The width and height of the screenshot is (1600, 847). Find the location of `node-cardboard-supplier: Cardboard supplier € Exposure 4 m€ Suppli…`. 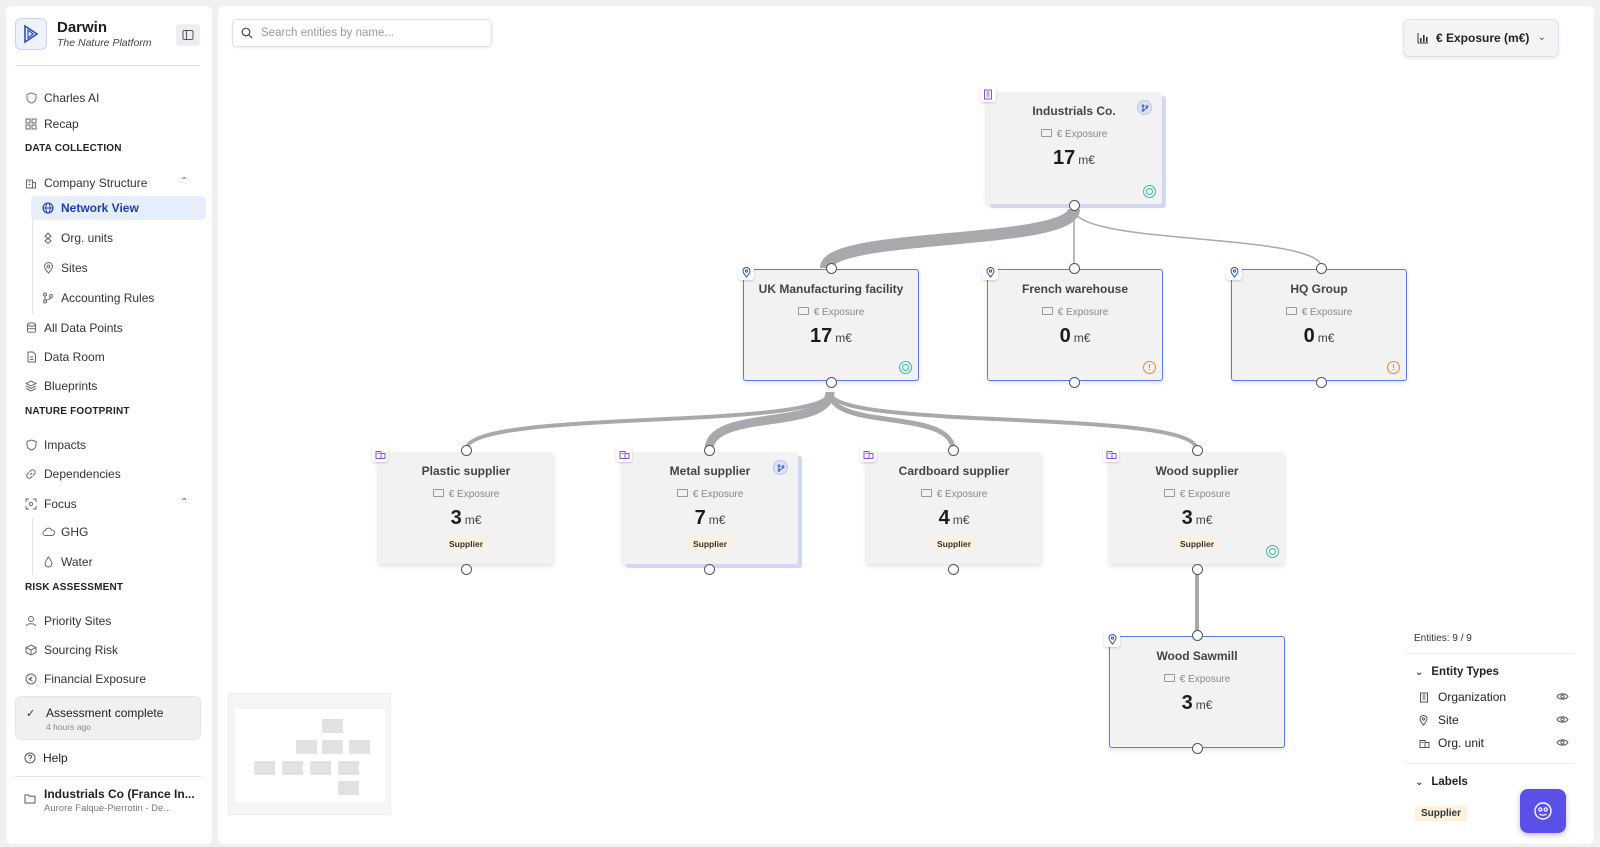

node-cardboard-supplier: Cardboard supplier € Exposure 4 m€ Suppli… is located at coordinates (951, 505).